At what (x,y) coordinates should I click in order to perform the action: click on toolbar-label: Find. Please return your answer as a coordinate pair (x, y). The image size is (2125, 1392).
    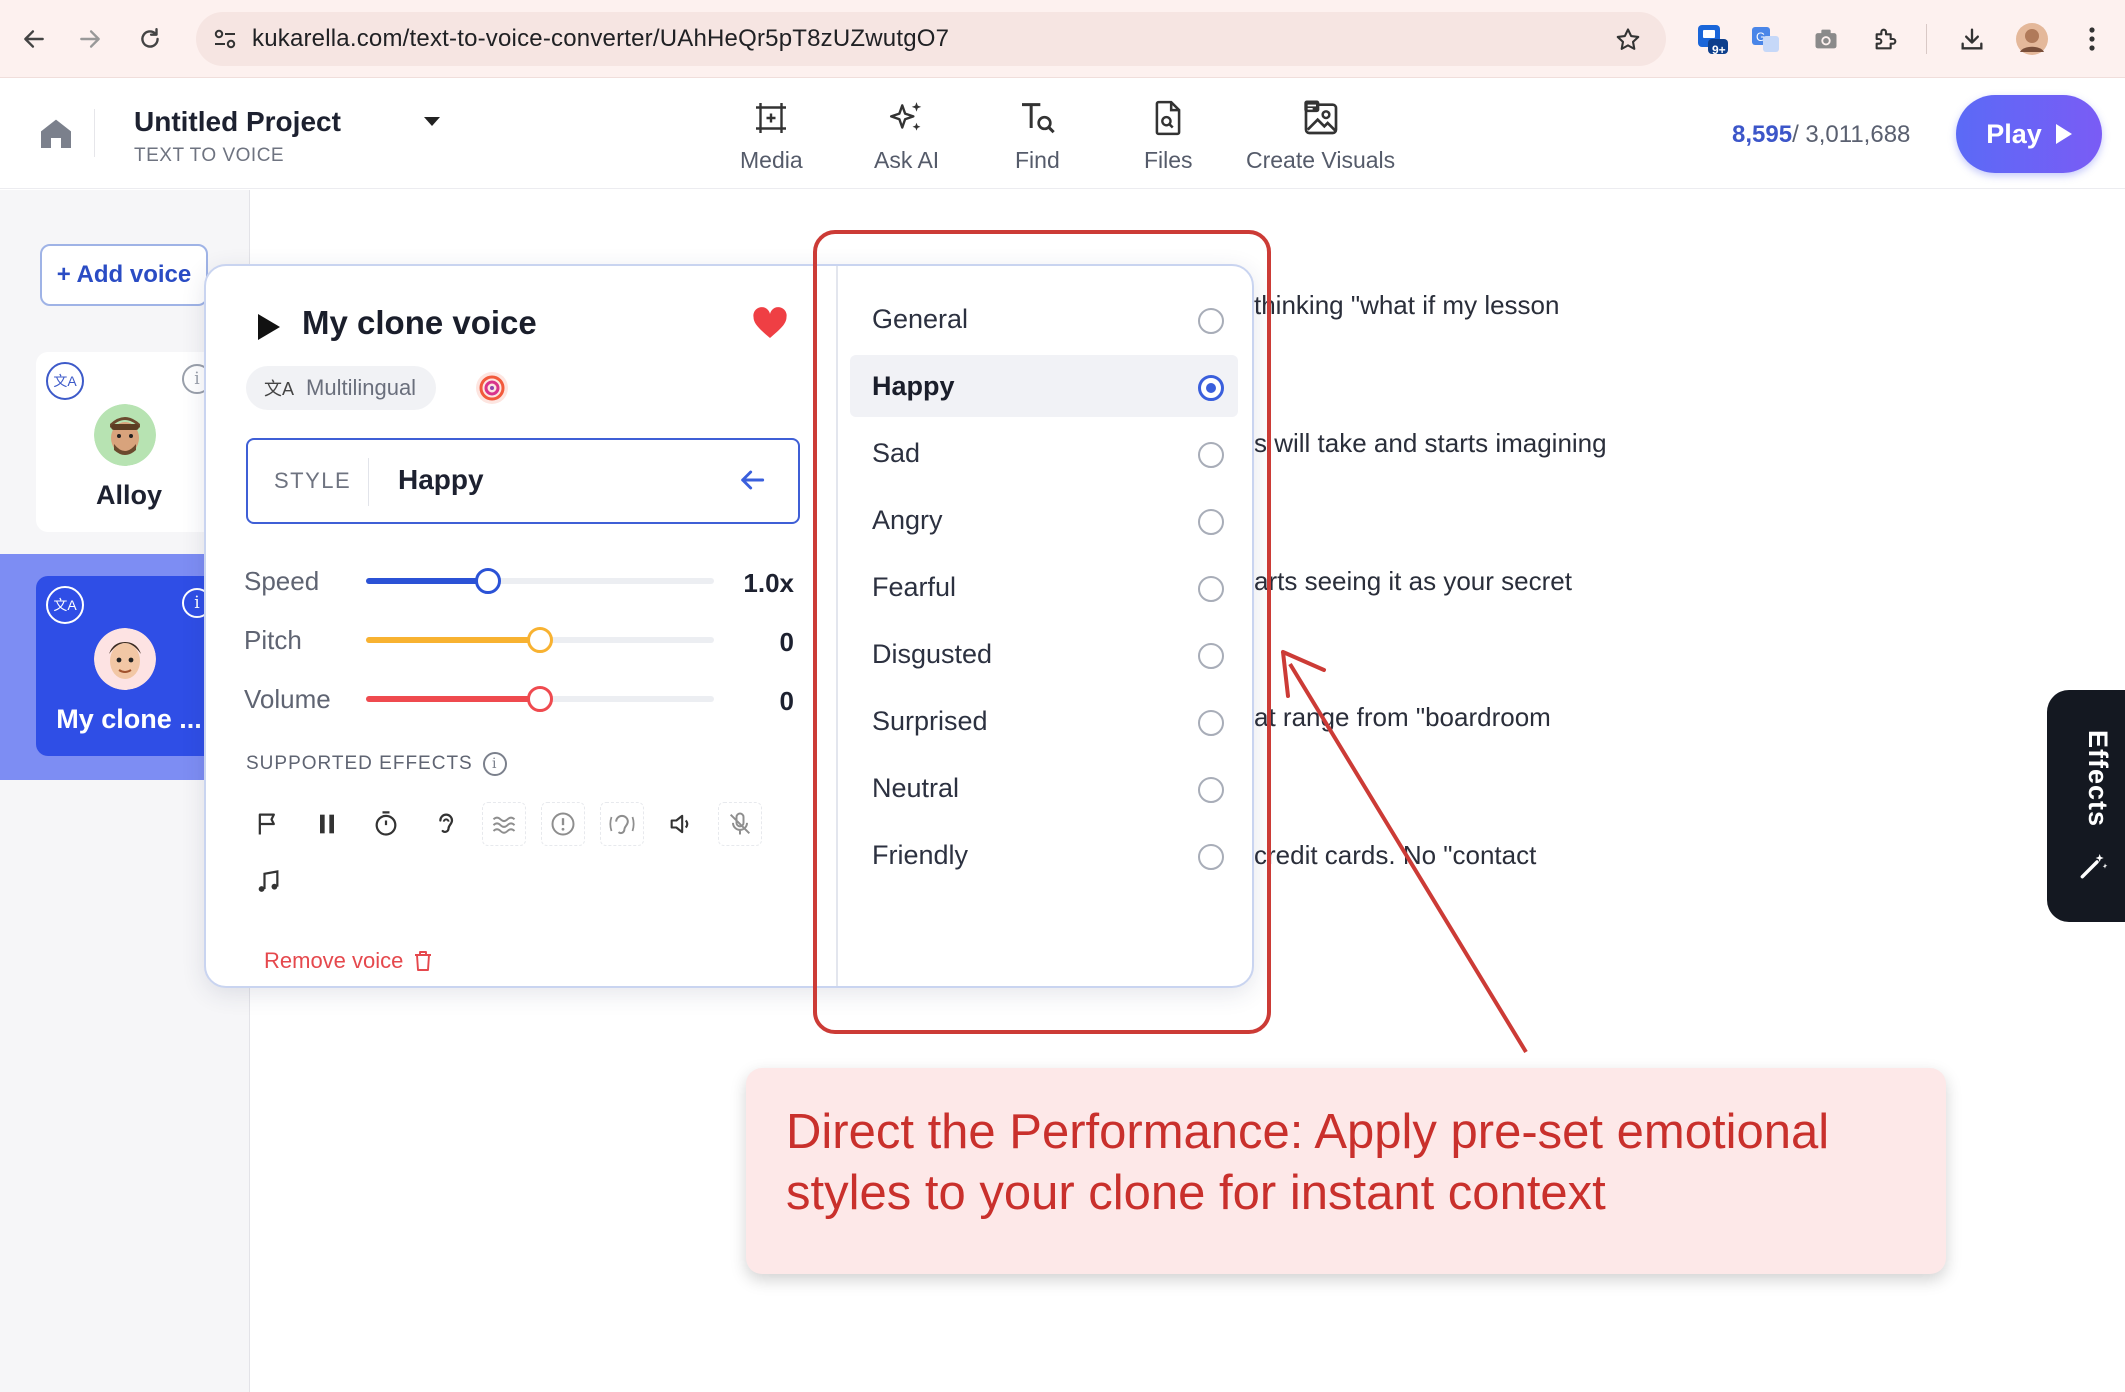
    Looking at the image, I should click on (1037, 160).